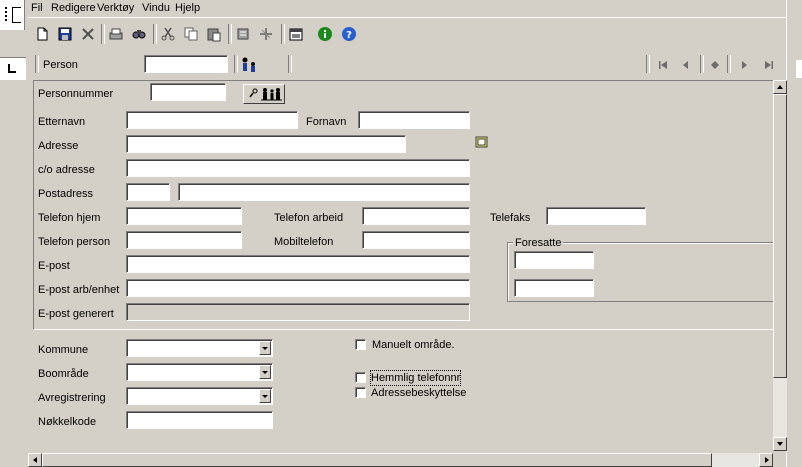  I want to click on epost-arb-field, so click(298, 288).